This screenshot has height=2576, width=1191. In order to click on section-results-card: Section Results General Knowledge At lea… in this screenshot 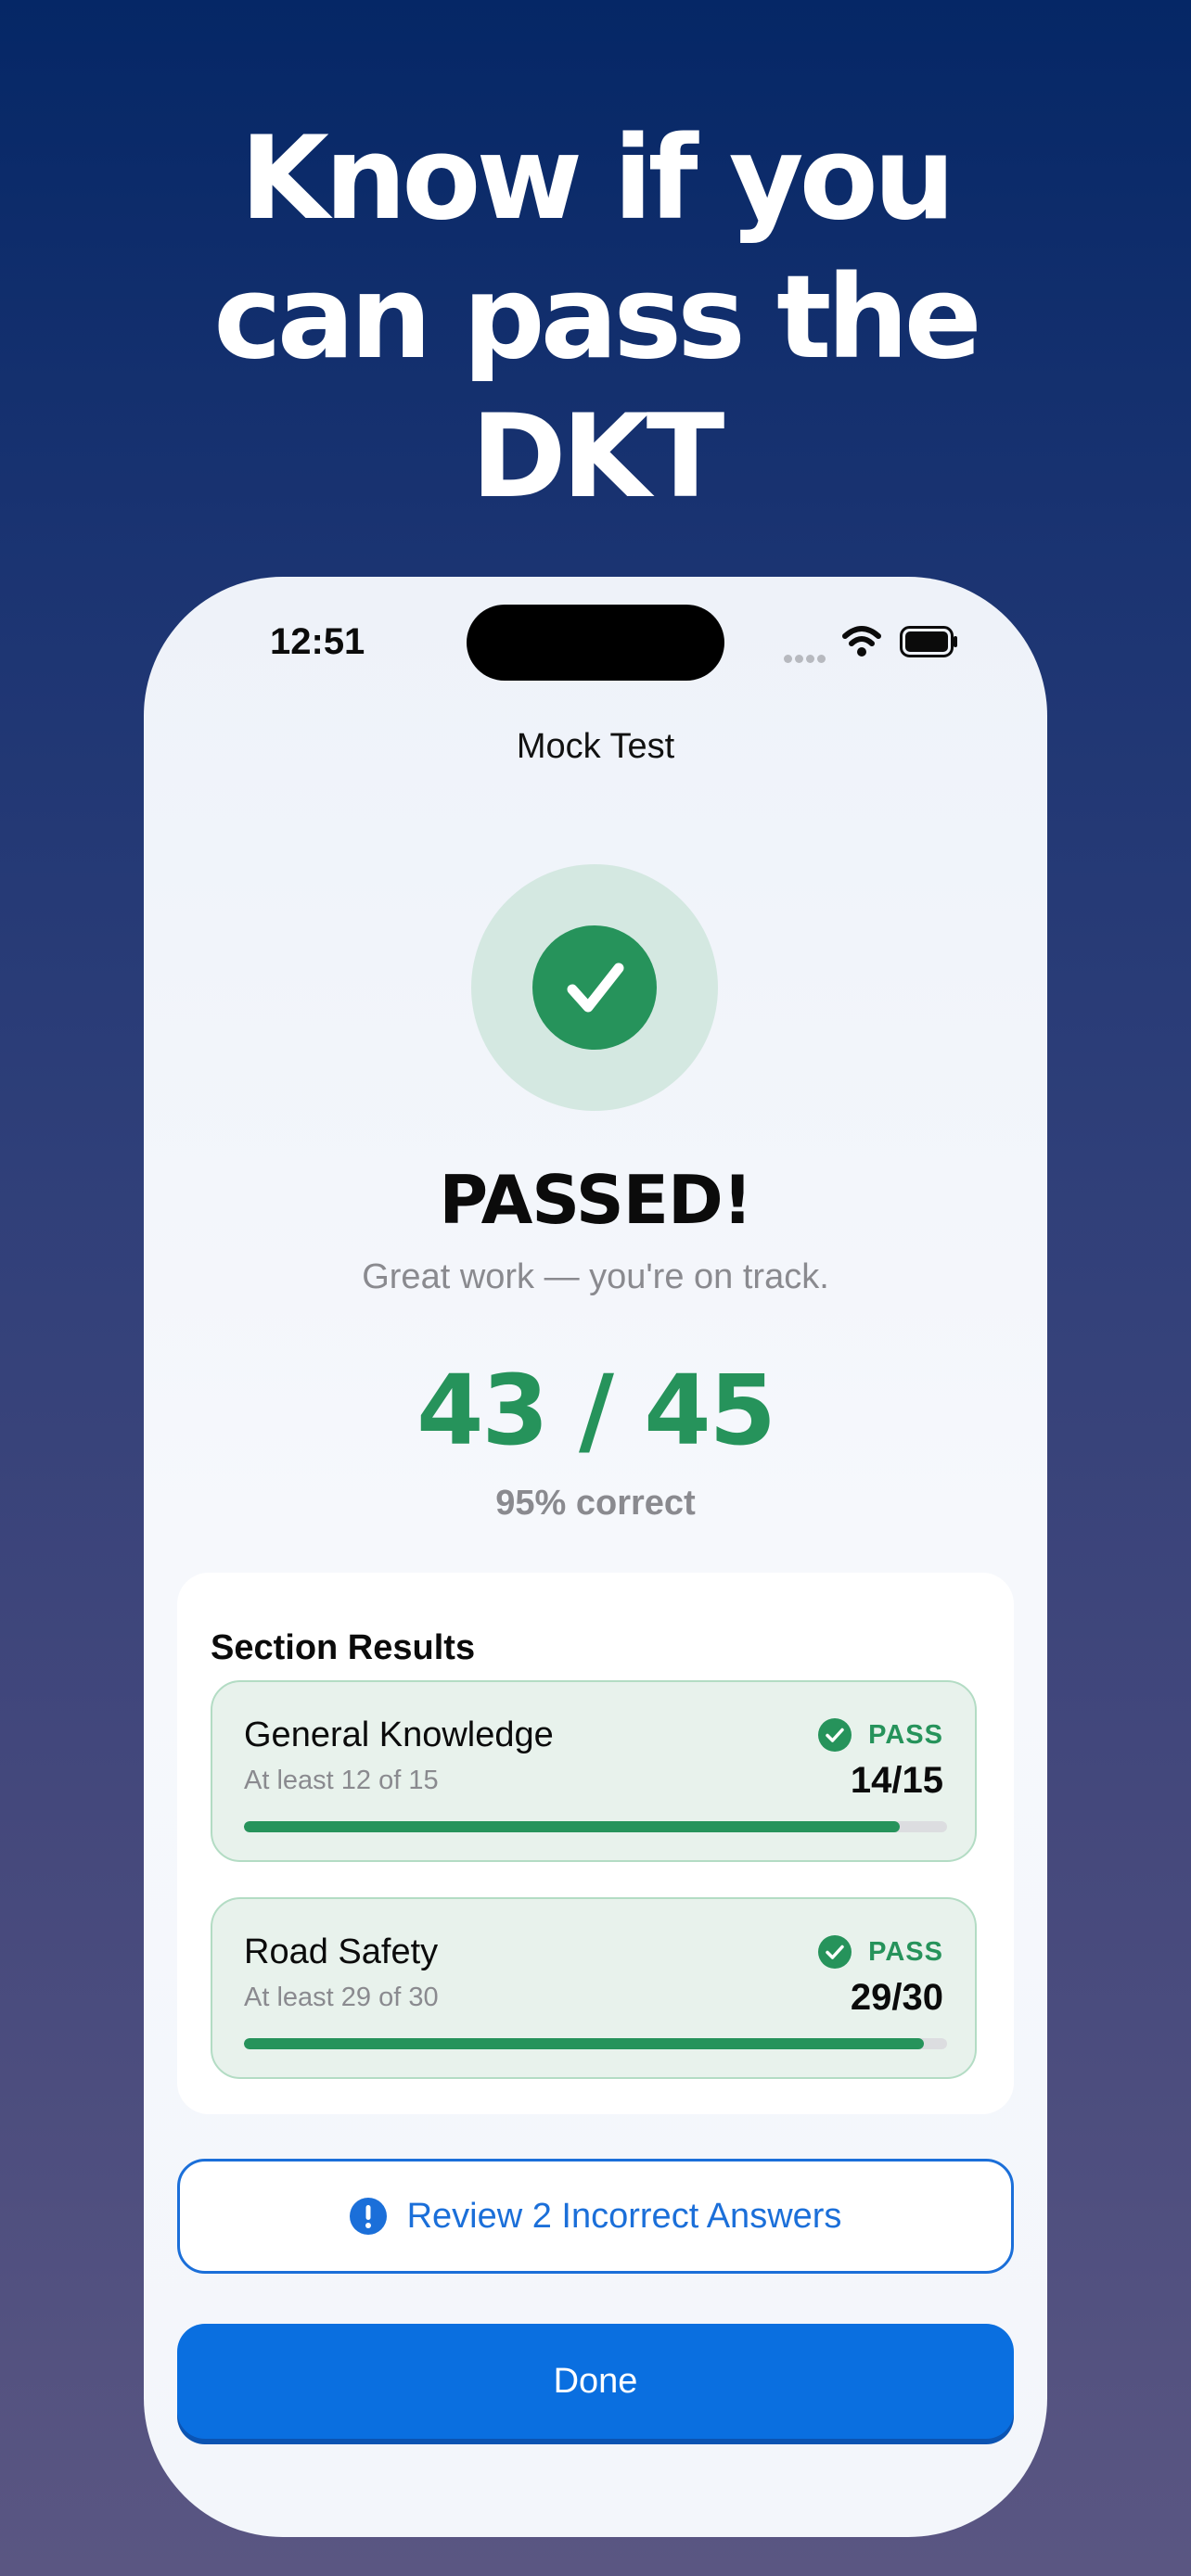, I will do `click(595, 1843)`.